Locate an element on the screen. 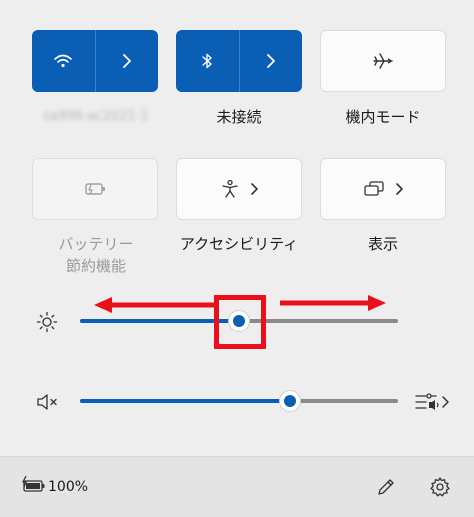 Image resolution: width=474 pixels, height=517 pixels. battery-saver-label: バッテリー 節約機能 is located at coordinates (96, 255).